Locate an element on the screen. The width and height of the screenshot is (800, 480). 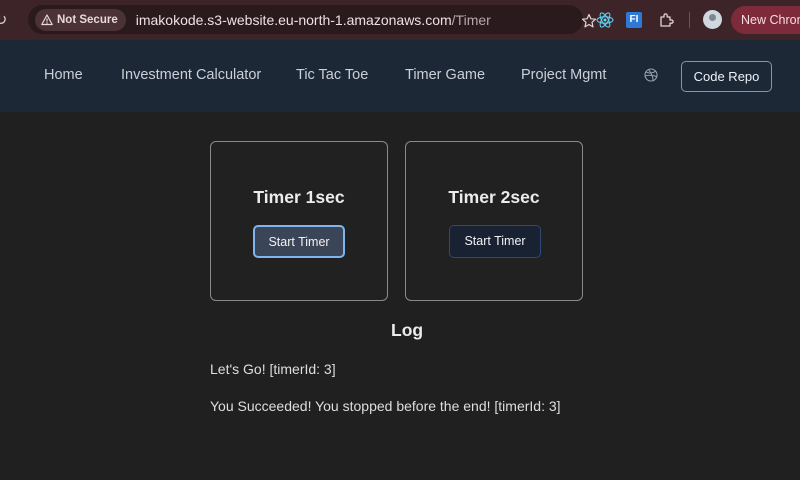
log-entry: Let's Go! [timerId: 3] is located at coordinates (273, 369).